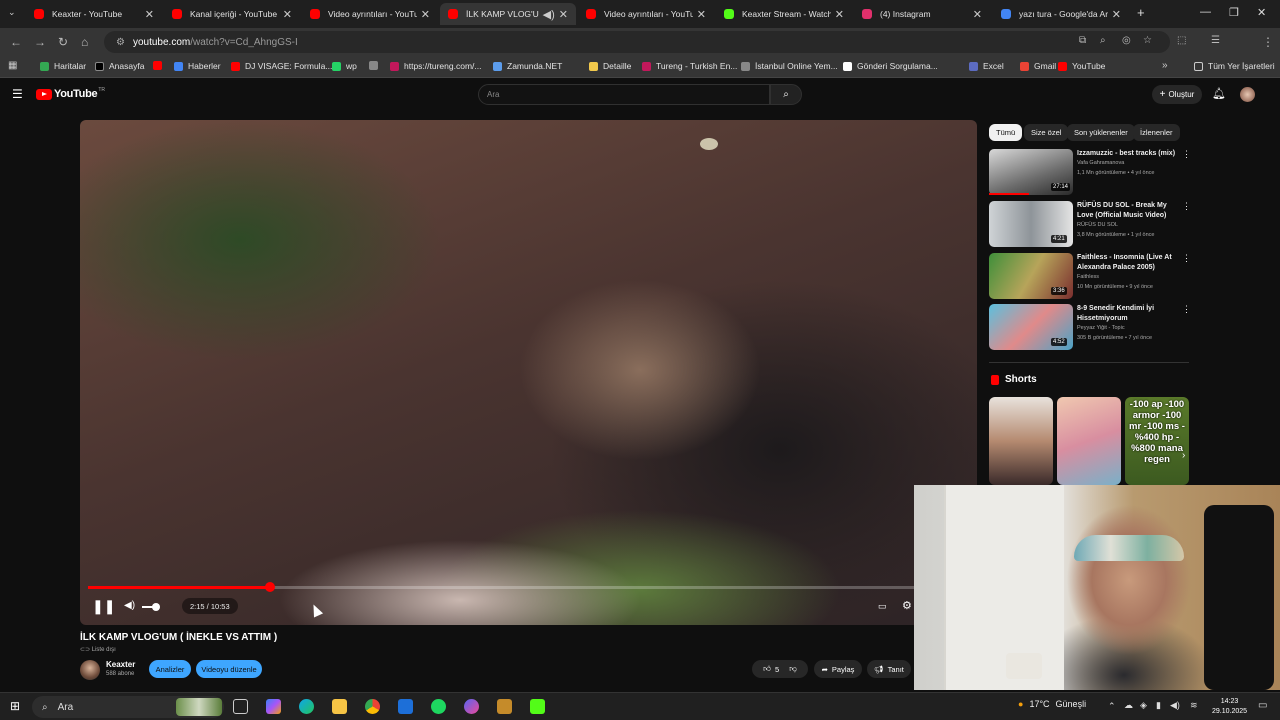  I want to click on system-clock: 14:23 29.10.2025, so click(1229, 707).